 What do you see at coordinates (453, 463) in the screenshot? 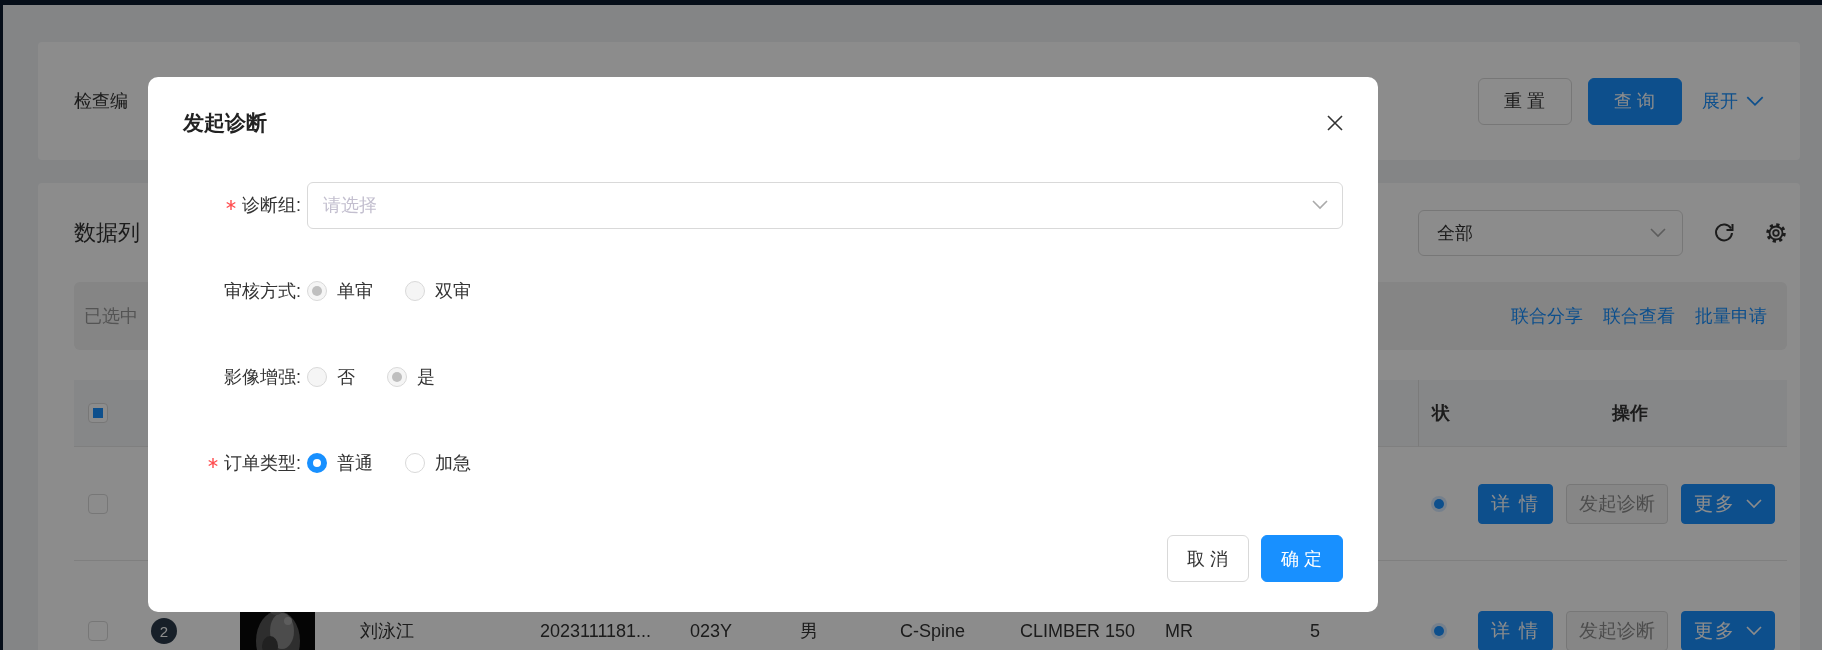
I see `radio-label: 加急` at bounding box center [453, 463].